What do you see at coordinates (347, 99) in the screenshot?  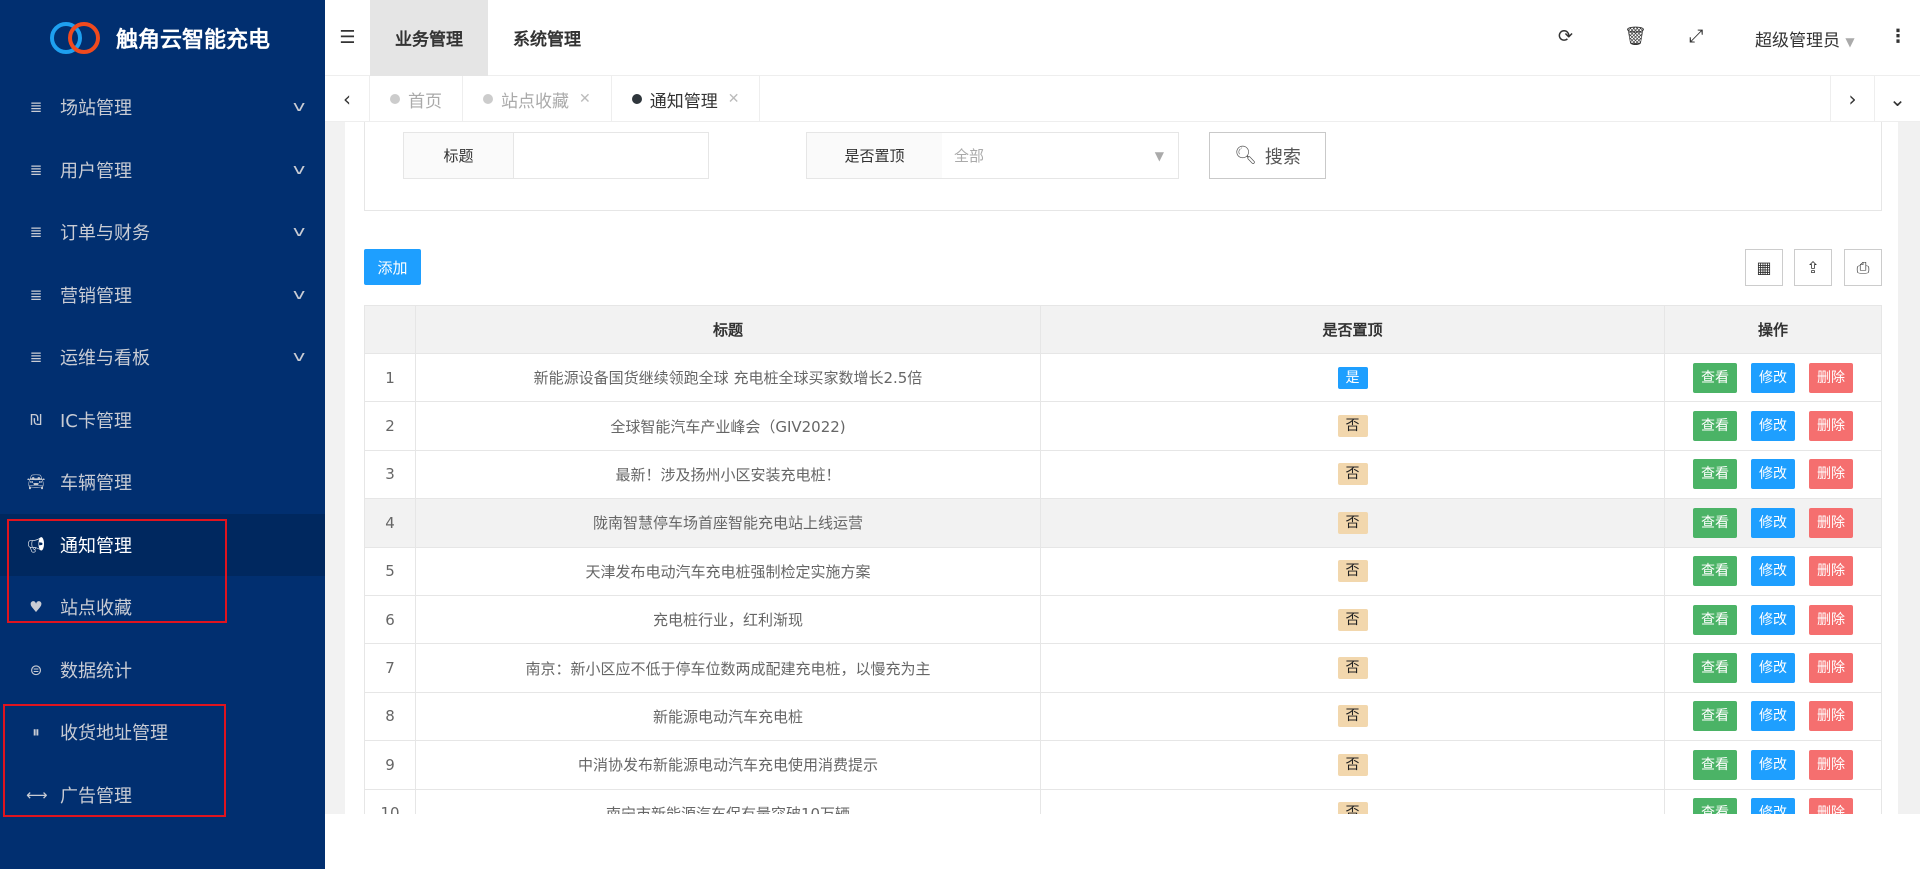 I see `tabs-prev-button: ‹` at bounding box center [347, 99].